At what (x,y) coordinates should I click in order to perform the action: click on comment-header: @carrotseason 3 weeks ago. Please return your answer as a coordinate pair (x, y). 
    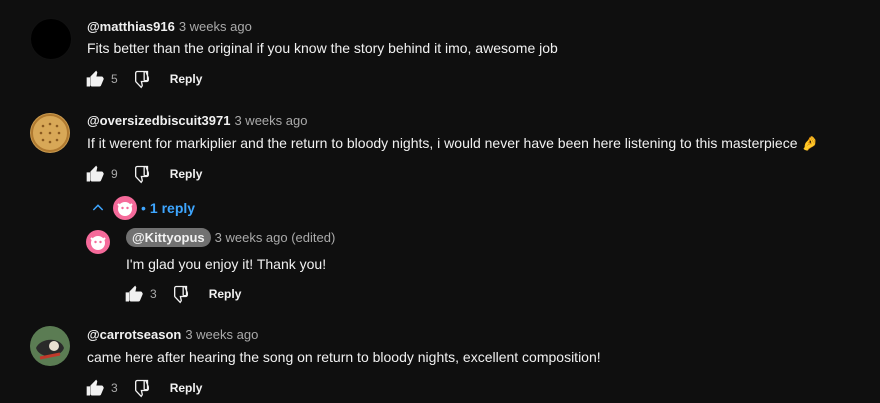
    Looking at the image, I should click on (172, 334).